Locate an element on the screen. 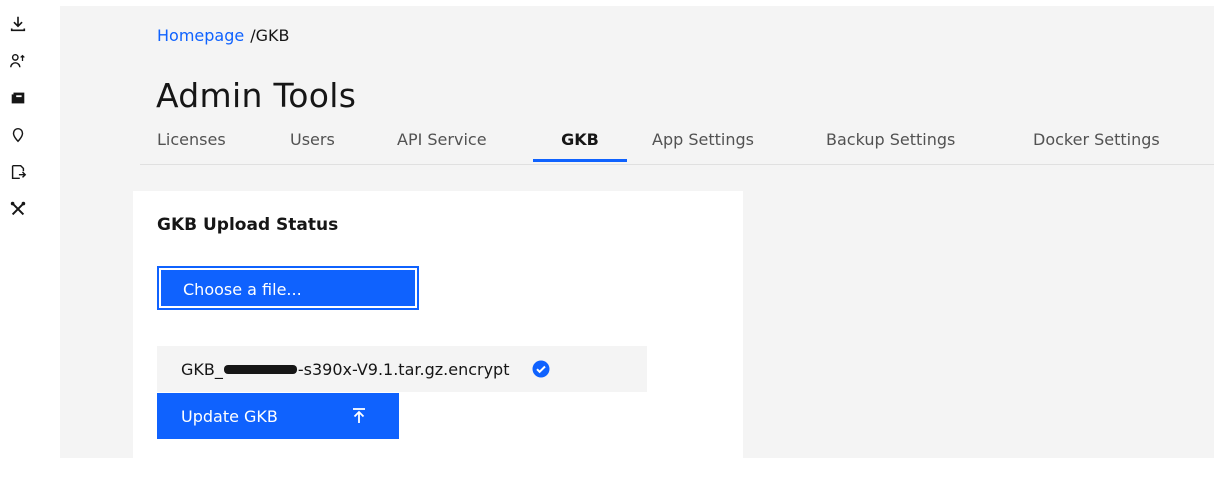  location-icon is located at coordinates (18, 135).